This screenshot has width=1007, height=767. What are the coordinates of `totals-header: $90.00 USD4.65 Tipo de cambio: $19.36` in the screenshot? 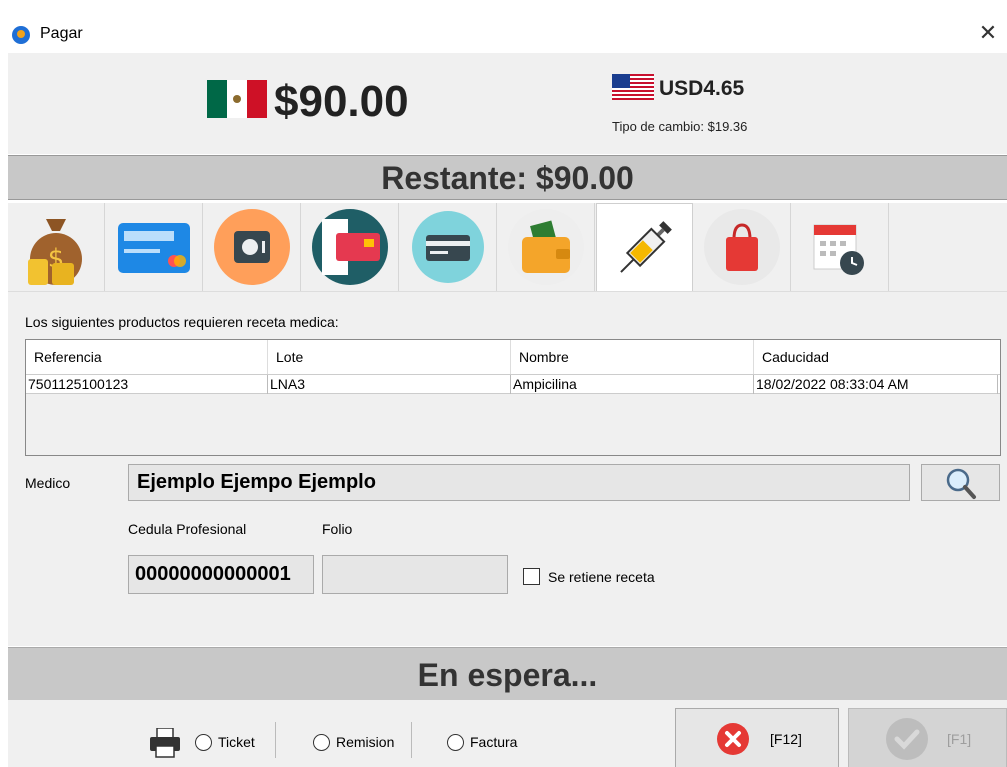 It's located at (507, 103).